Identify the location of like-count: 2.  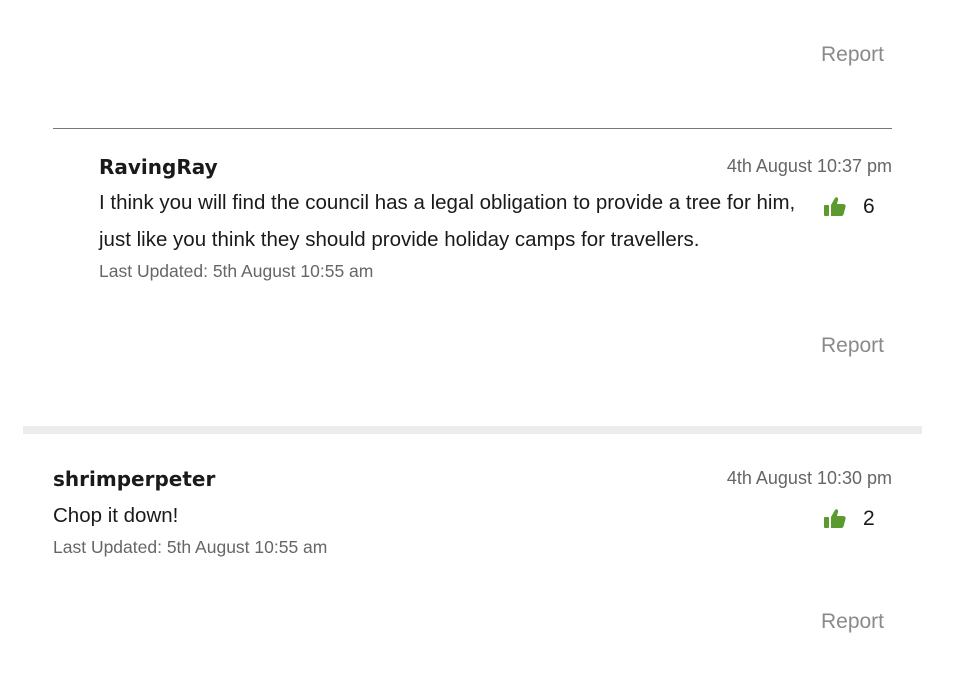
(869, 518).